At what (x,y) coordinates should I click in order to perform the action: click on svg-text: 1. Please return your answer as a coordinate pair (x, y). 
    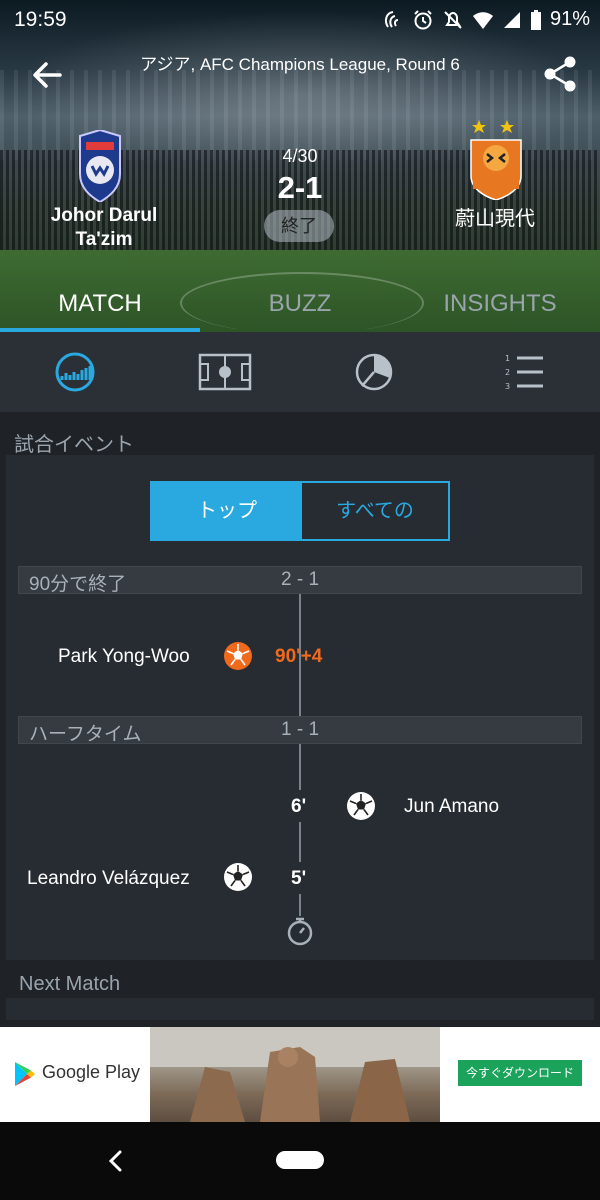
    Looking at the image, I should click on (507, 358).